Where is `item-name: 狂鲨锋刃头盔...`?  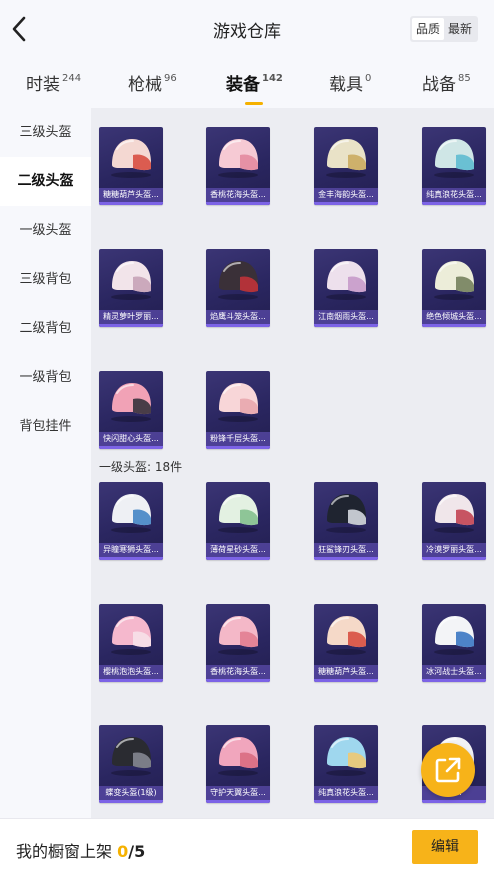
item-name: 狂鲨锋刃头盔... is located at coordinates (346, 550).